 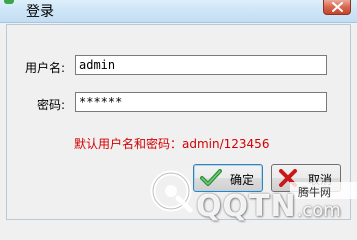 I want to click on password-label: 密码:, so click(x=51, y=105).